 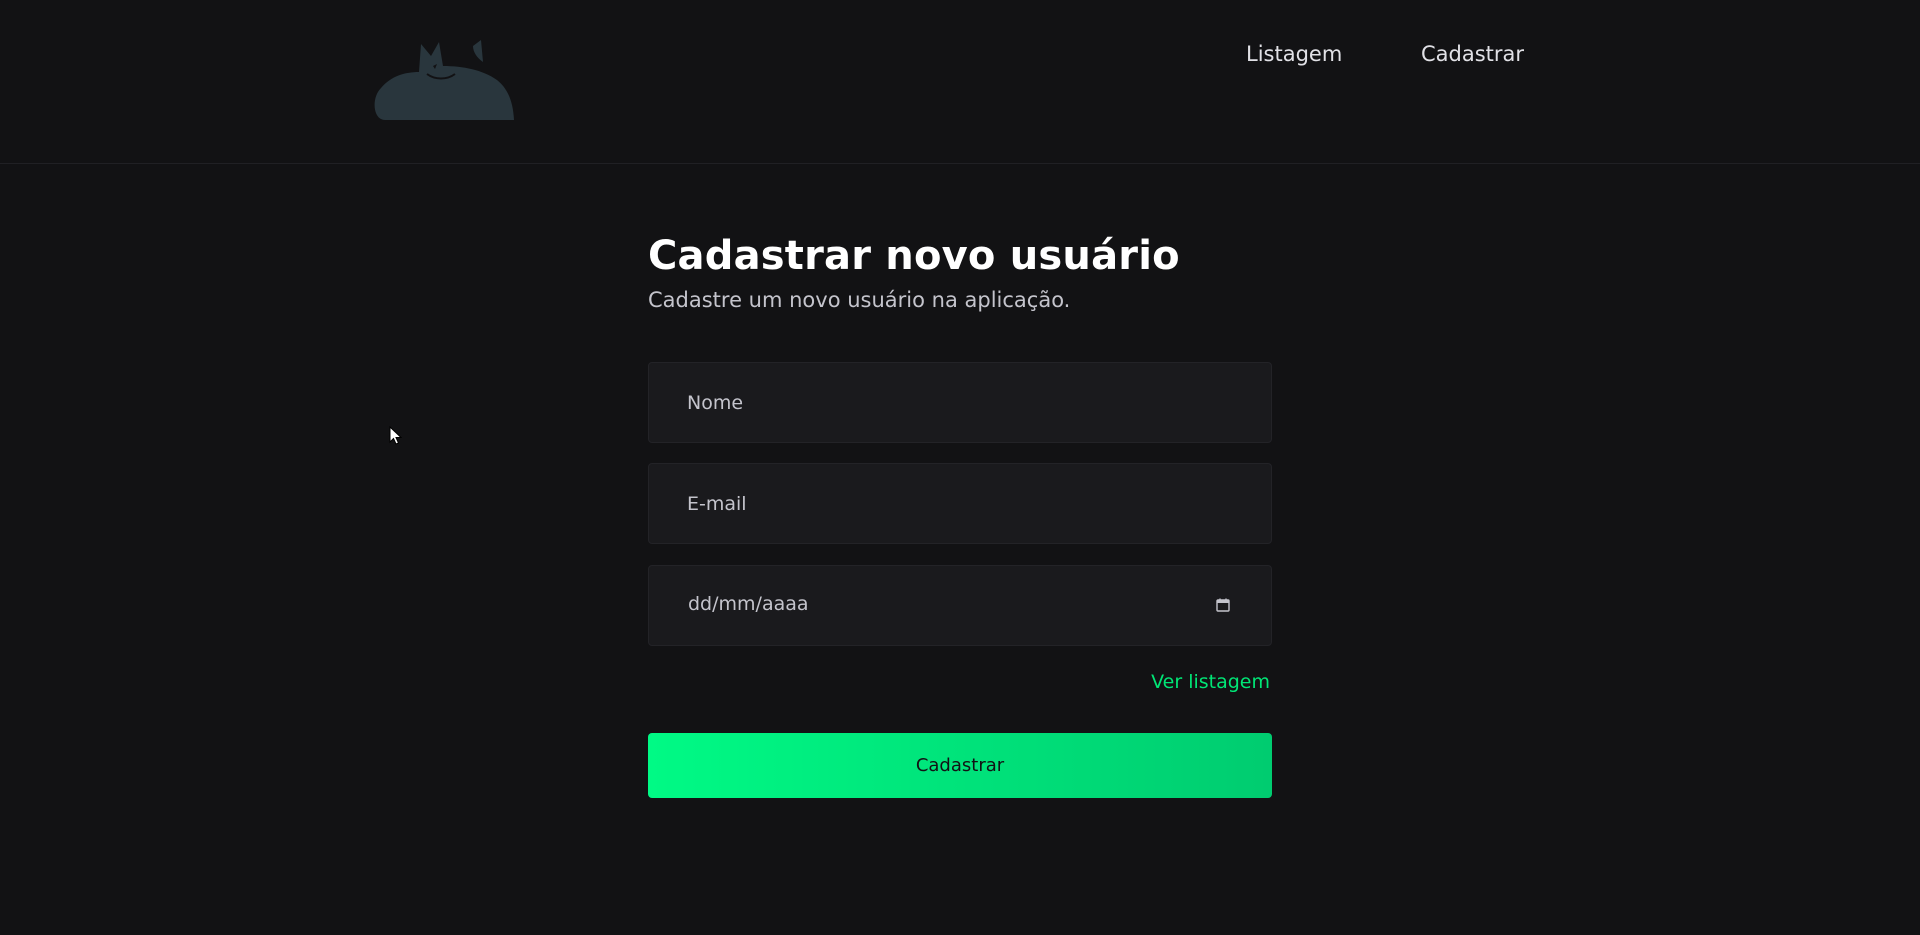 I want to click on date-field: dd/mm/aaaa, so click(x=960, y=605).